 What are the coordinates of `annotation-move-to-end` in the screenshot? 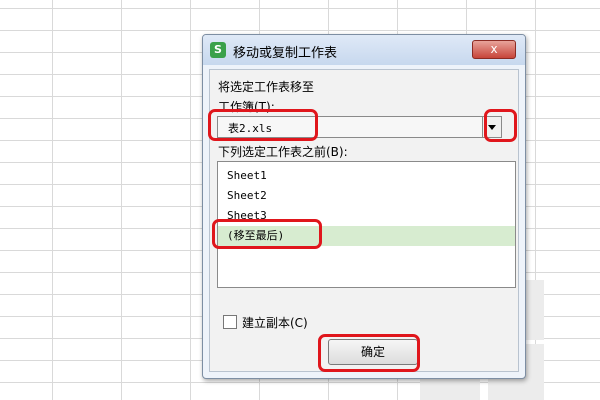 It's located at (267, 234).